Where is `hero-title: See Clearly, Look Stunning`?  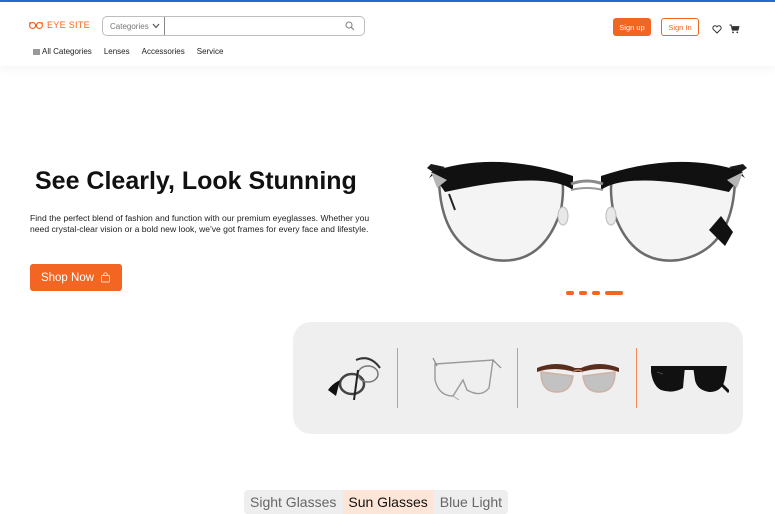
hero-title: See Clearly, Look Stunning is located at coordinates (196, 181).